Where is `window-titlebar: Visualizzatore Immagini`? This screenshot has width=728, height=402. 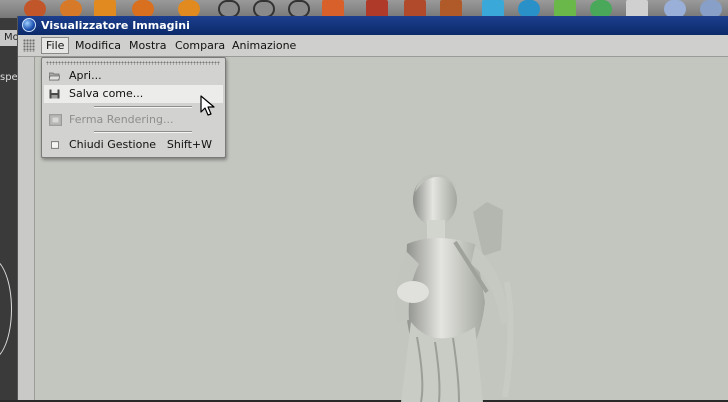
window-titlebar: Visualizzatore Immagini is located at coordinates (373, 25).